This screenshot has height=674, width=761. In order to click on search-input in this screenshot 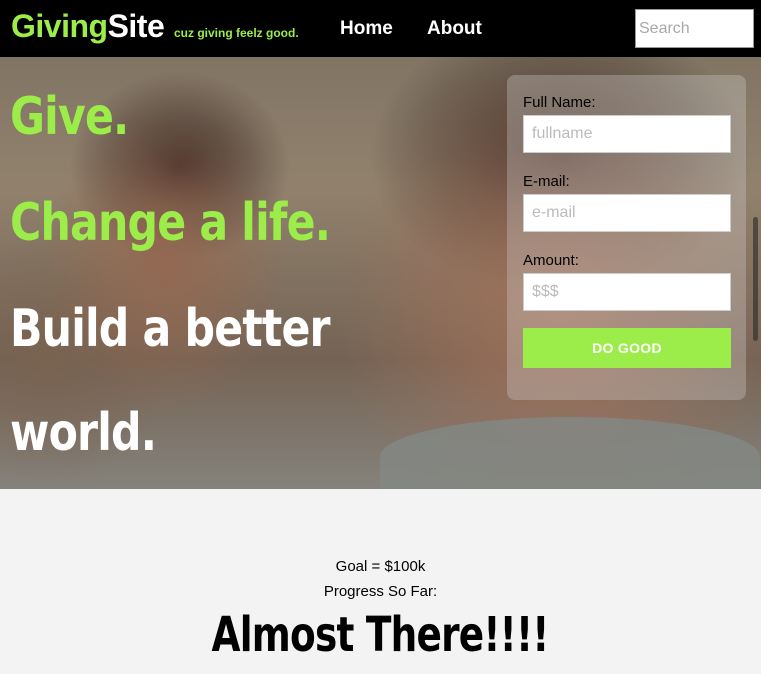, I will do `click(694, 28)`.